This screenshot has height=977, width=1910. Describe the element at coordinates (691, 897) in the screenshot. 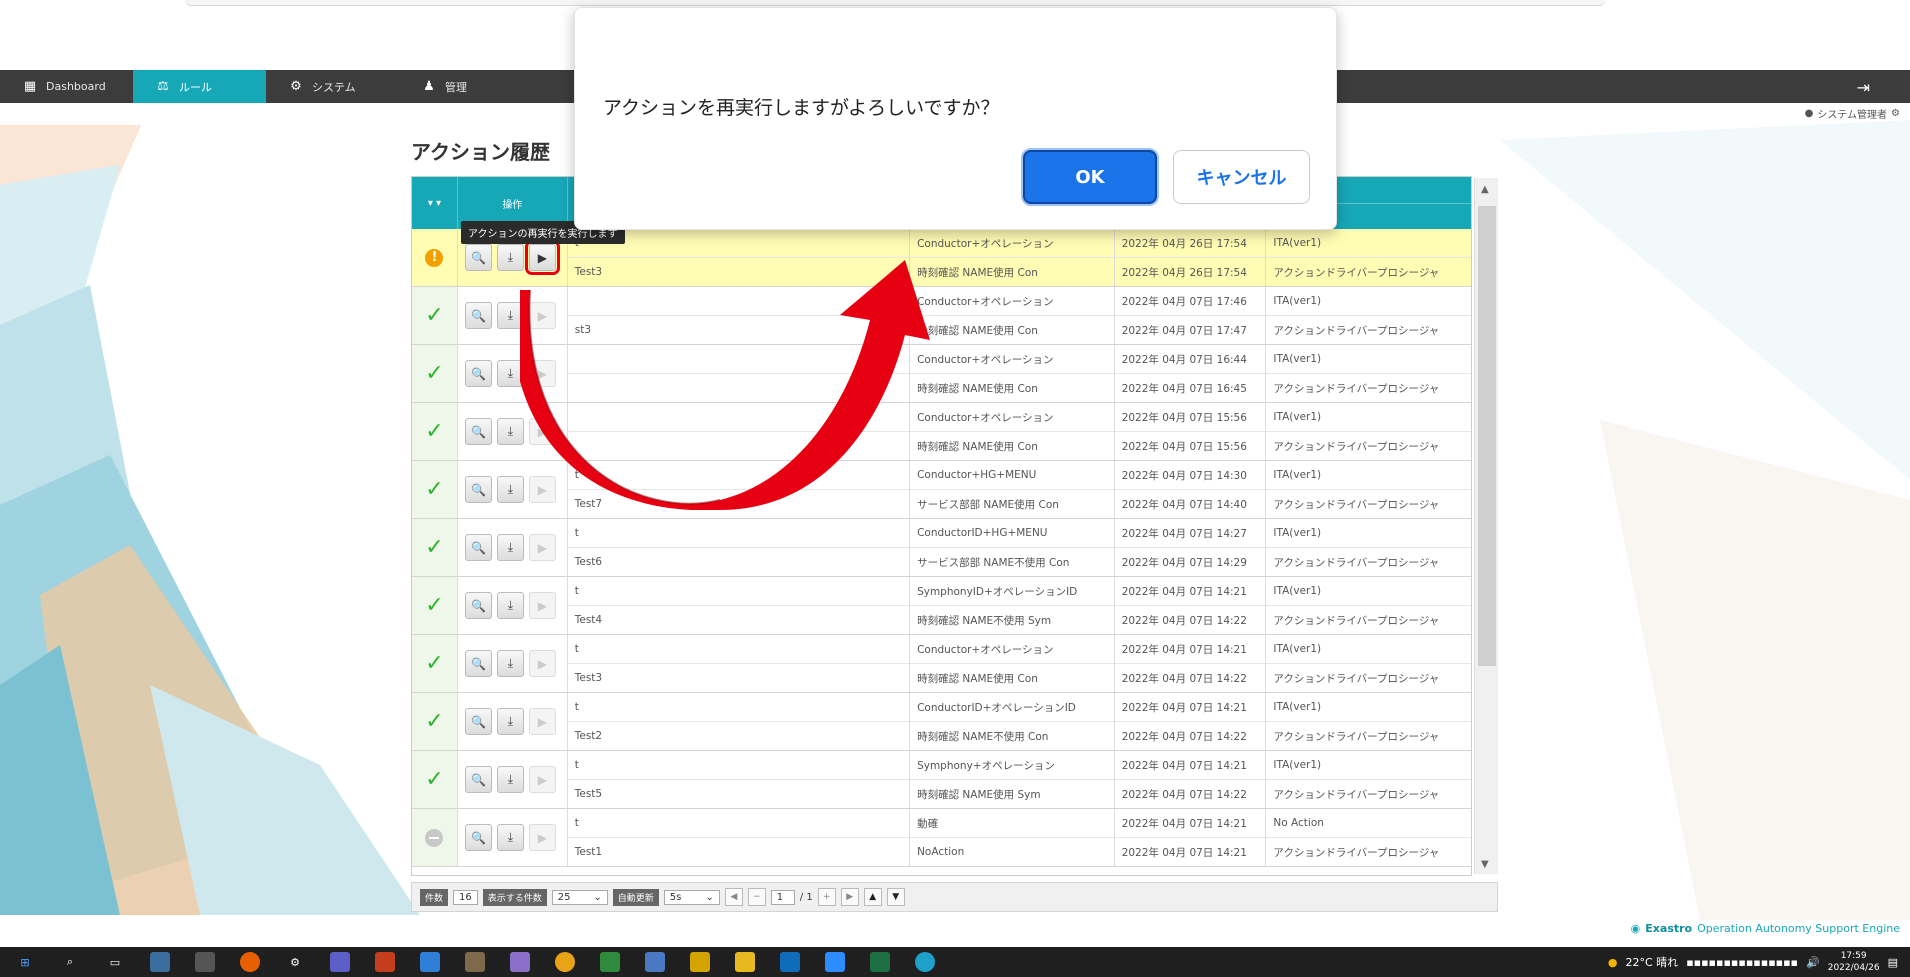

I see `refresh-select: 5s ⌄` at that location.